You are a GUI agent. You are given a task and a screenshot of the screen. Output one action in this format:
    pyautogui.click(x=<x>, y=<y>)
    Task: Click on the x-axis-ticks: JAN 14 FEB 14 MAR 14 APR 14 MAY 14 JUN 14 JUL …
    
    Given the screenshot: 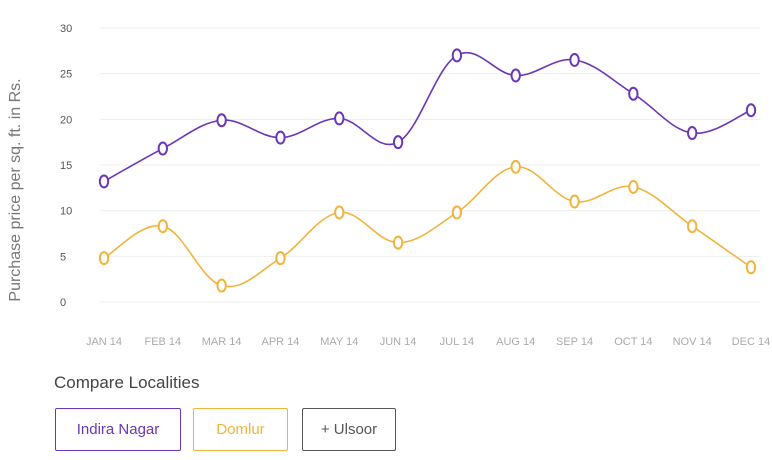 What is the action you would take?
    pyautogui.click(x=428, y=342)
    